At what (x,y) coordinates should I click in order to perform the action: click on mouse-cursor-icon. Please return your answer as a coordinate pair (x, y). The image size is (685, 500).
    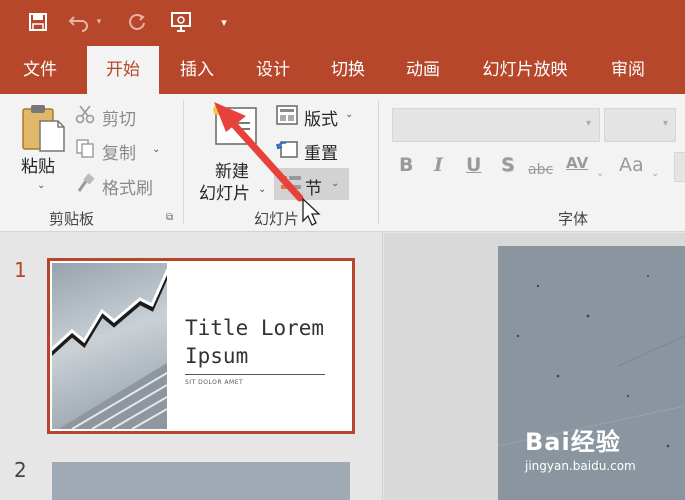
    Looking at the image, I should click on (311, 212).